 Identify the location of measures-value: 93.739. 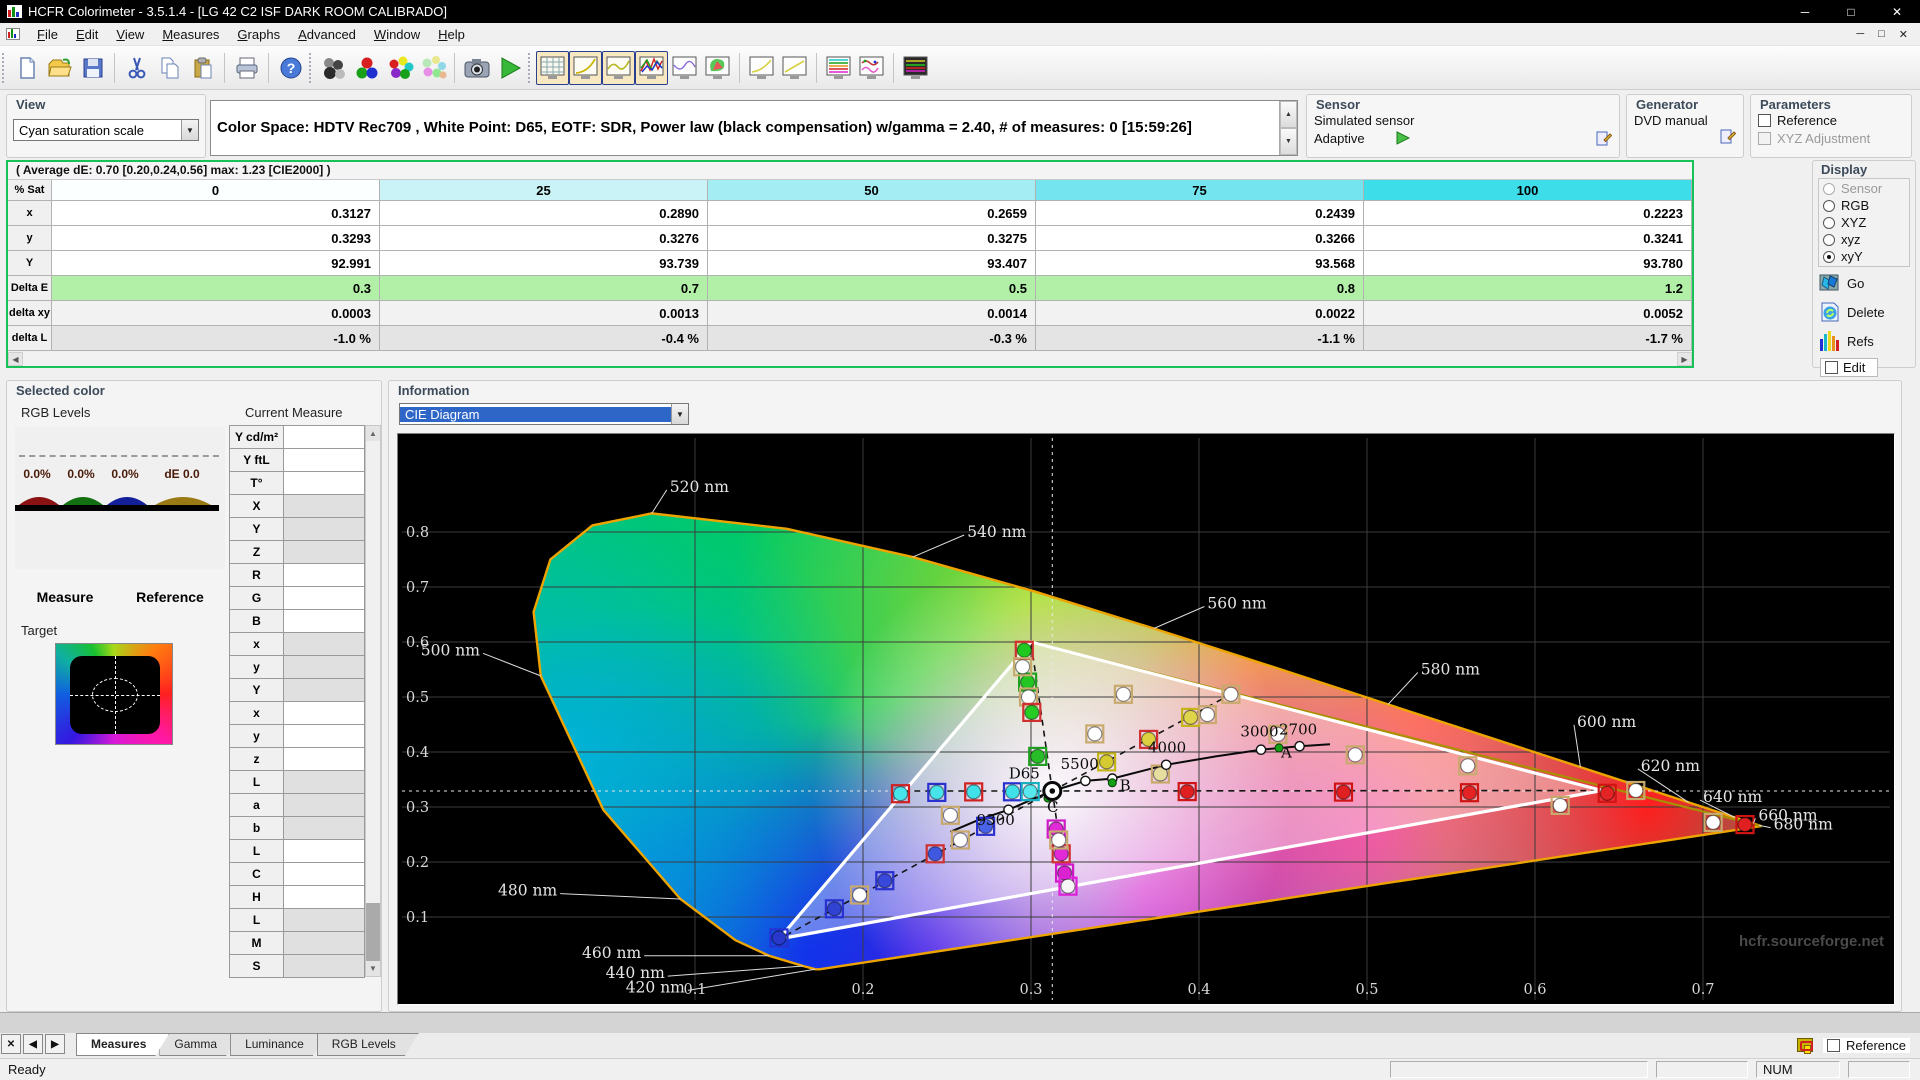
(544, 263).